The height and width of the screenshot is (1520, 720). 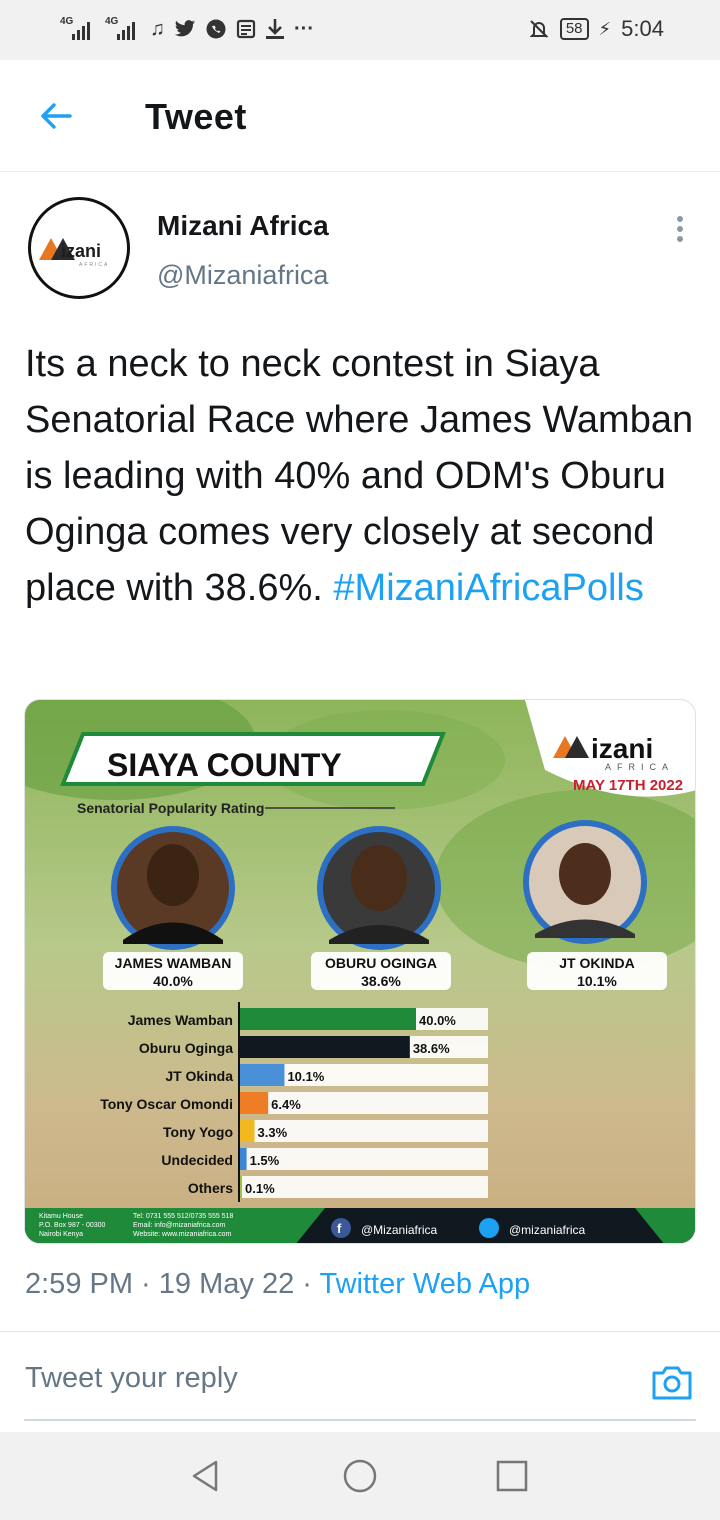 I want to click on tweet-time: 2:59 PM, so click(x=79, y=1284).